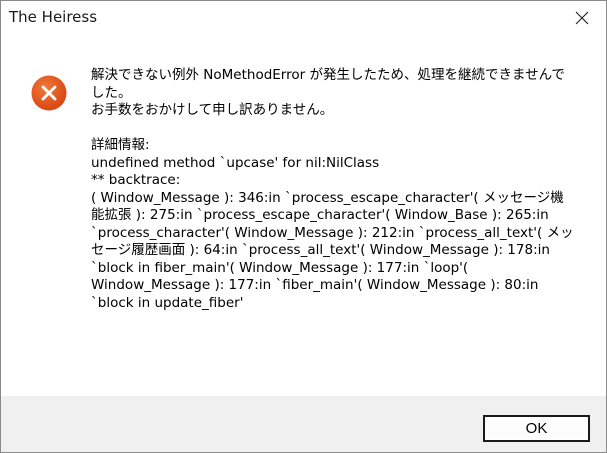 Image resolution: width=607 pixels, height=453 pixels. I want to click on close-button, so click(582, 18).